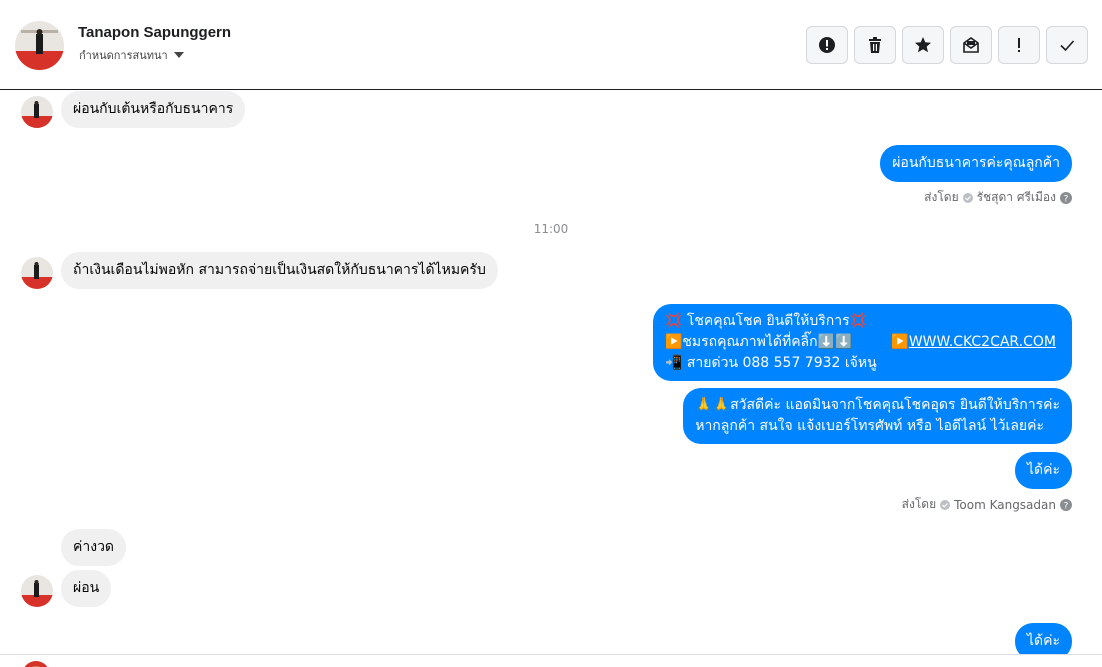 The width and height of the screenshot is (1102, 667). I want to click on flag-button, so click(1019, 45).